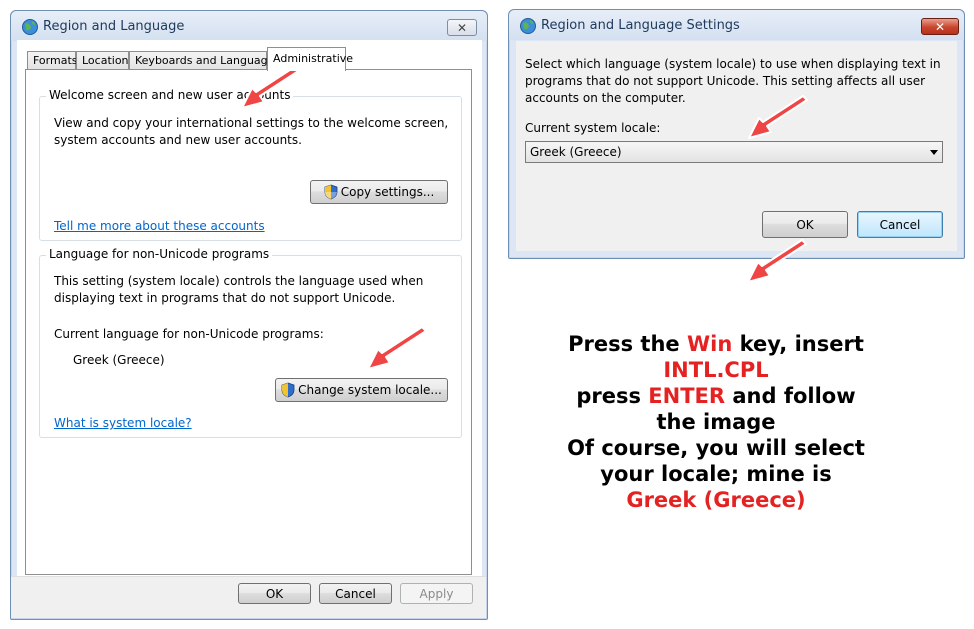 Image resolution: width=974 pixels, height=629 pixels. What do you see at coordinates (159, 254) in the screenshot?
I see `nonunicode-group-label: Language for non-Unicode programs` at bounding box center [159, 254].